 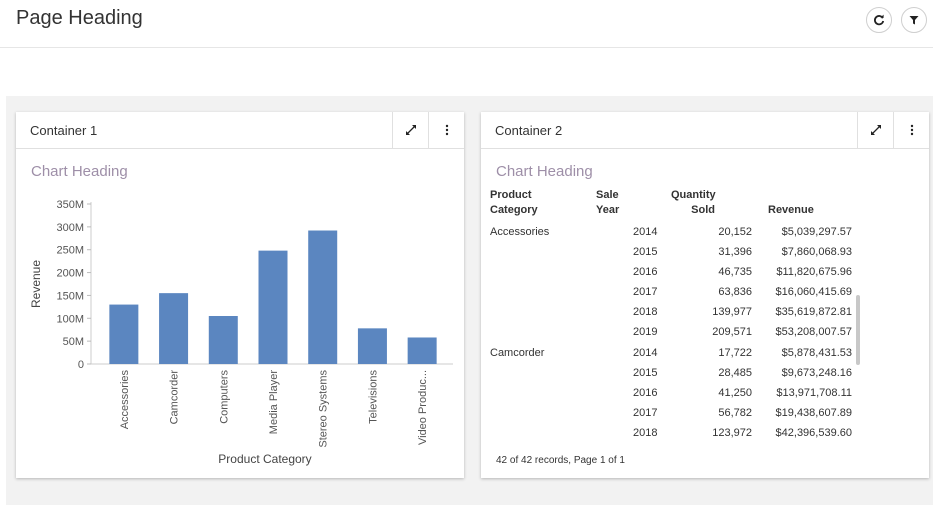 What do you see at coordinates (816, 232) in the screenshot?
I see `cell-revenue: $5,039,297.57` at bounding box center [816, 232].